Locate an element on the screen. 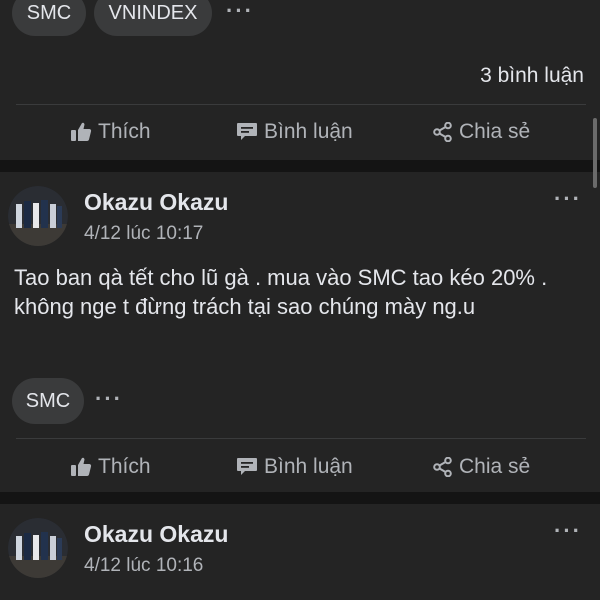 Image resolution: width=600 pixels, height=600 pixels. tag-chip-vnindex: VNINDEX is located at coordinates (153, 18).